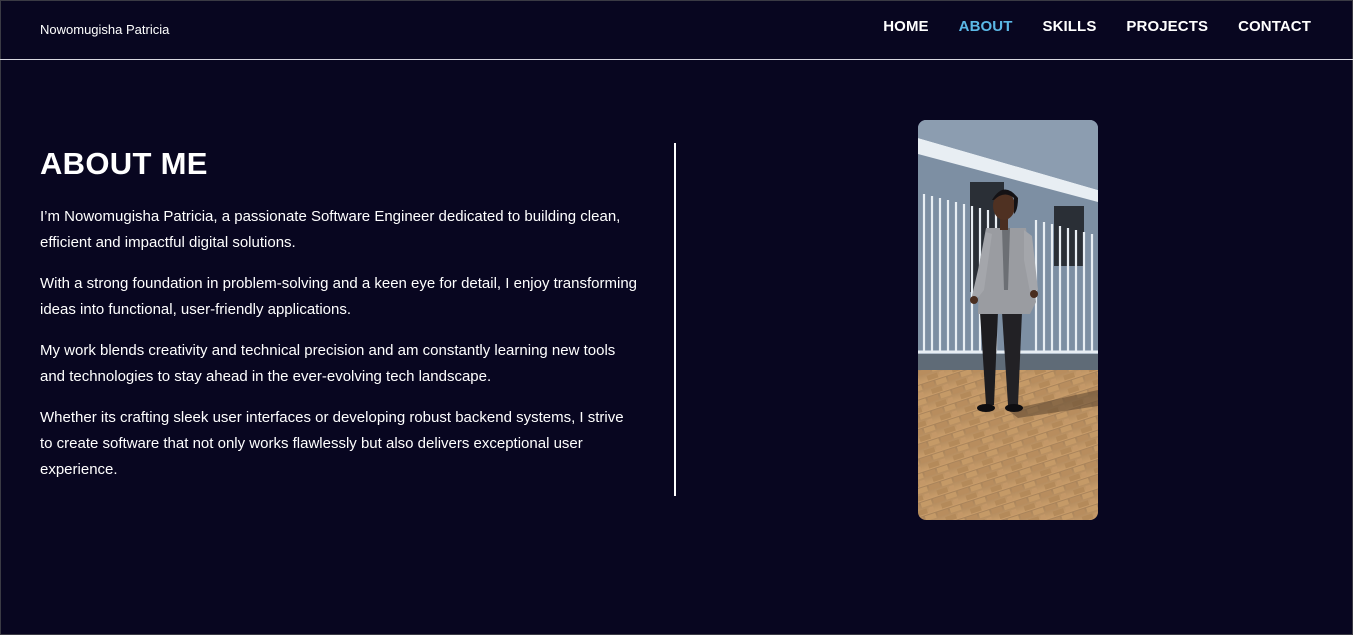  Describe the element at coordinates (1069, 26) in the screenshot. I see `nav-link-skills: SKILLS` at that location.